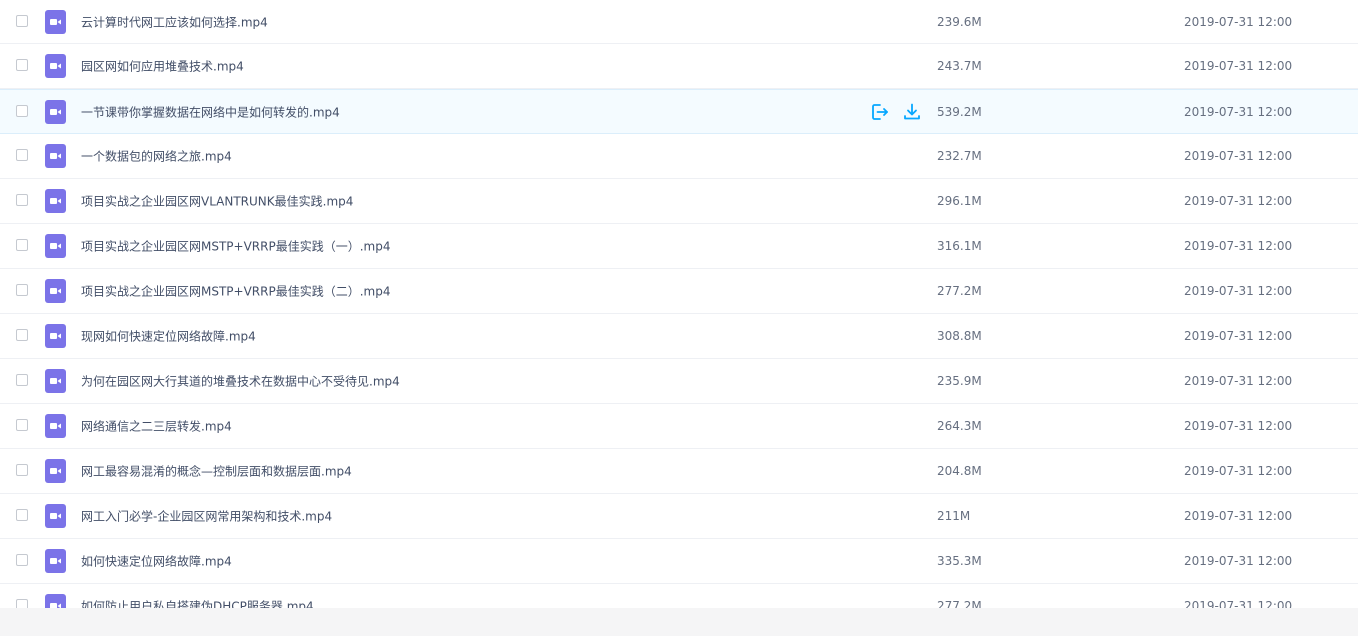 Image resolution: width=1358 pixels, height=636 pixels. What do you see at coordinates (217, 201) in the screenshot?
I see `file-name: 项目实战之企业园区网VLANTRUNK最佳实践.mp4` at bounding box center [217, 201].